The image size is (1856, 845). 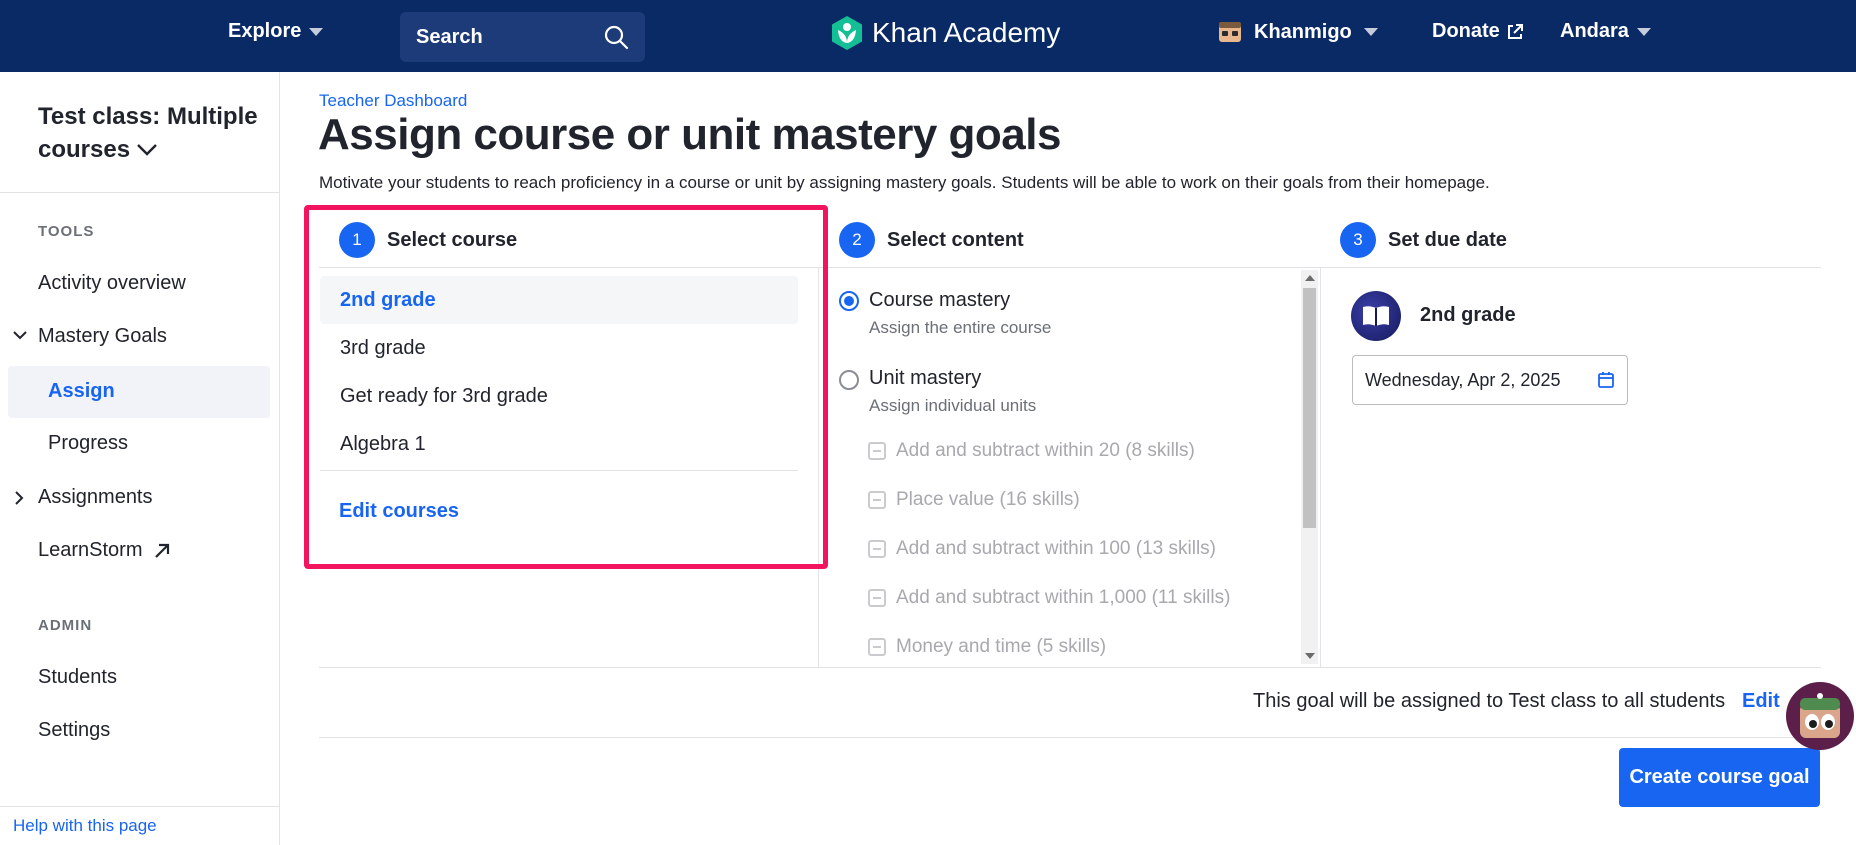 I want to click on course-item-2nd-grade: 2nd grade, so click(x=559, y=300).